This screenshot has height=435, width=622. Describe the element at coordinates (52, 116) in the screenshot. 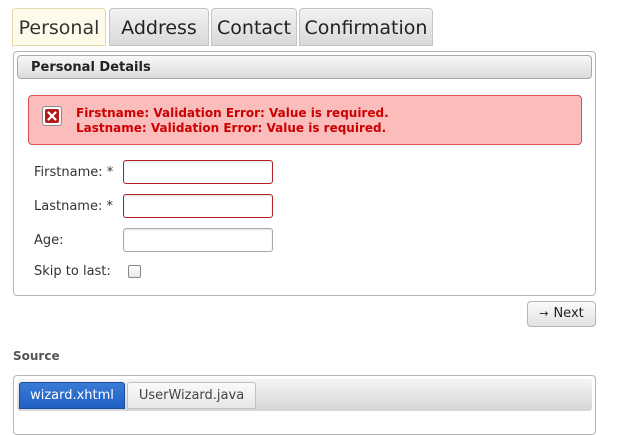

I see `error-close-icon` at that location.